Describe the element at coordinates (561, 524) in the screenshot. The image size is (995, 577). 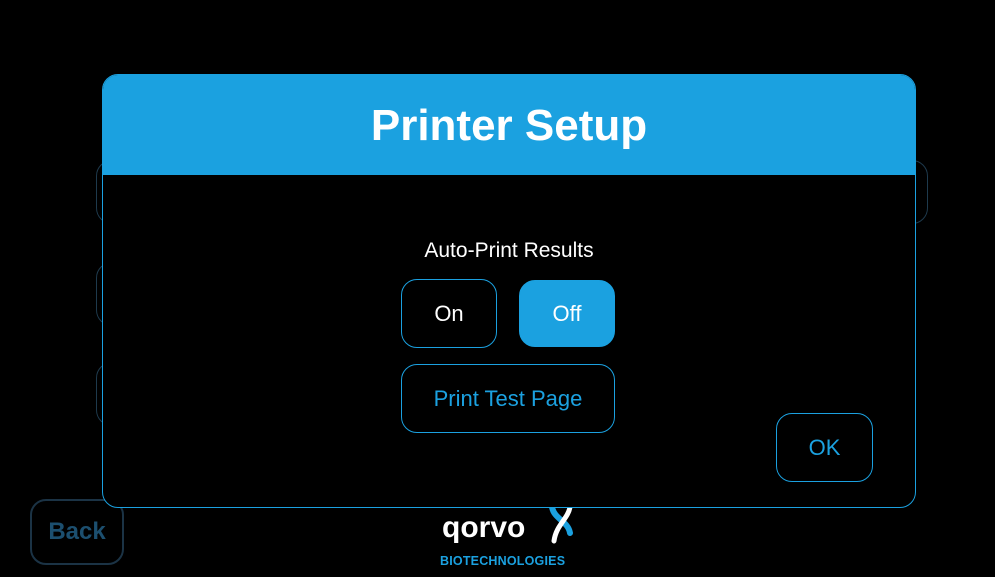
I see `logo-helix-icon` at that location.